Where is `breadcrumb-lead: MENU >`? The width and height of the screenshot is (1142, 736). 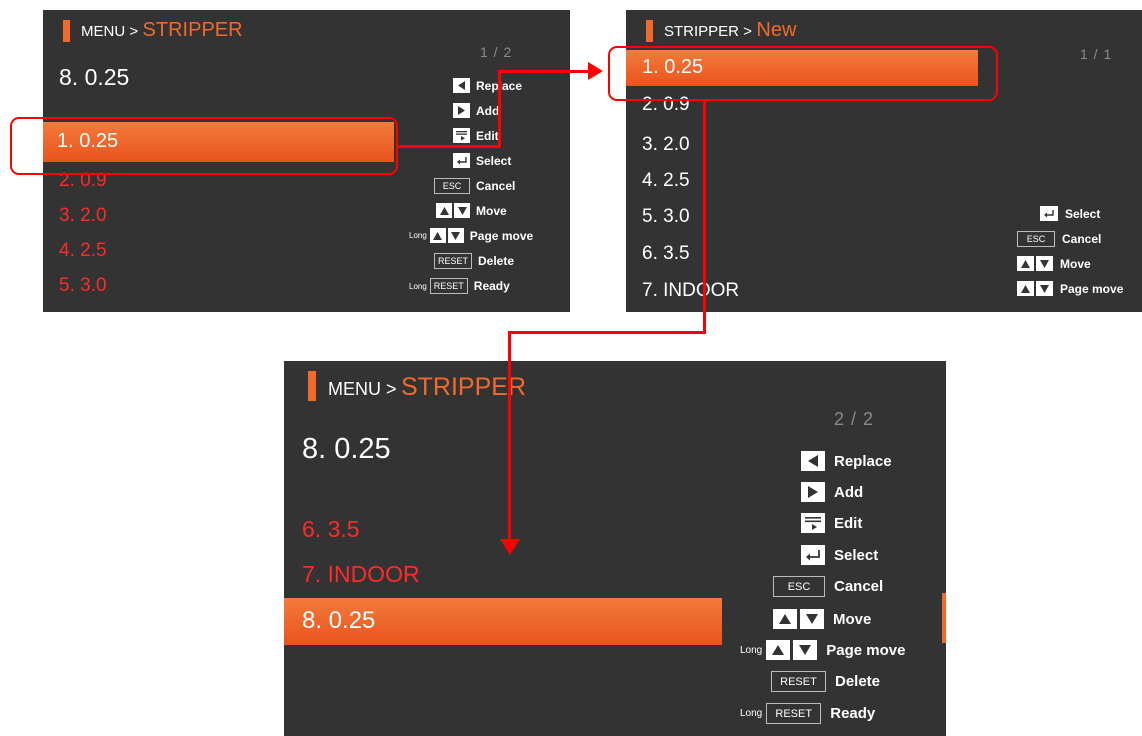 breadcrumb-lead: MENU > is located at coordinates (362, 389).